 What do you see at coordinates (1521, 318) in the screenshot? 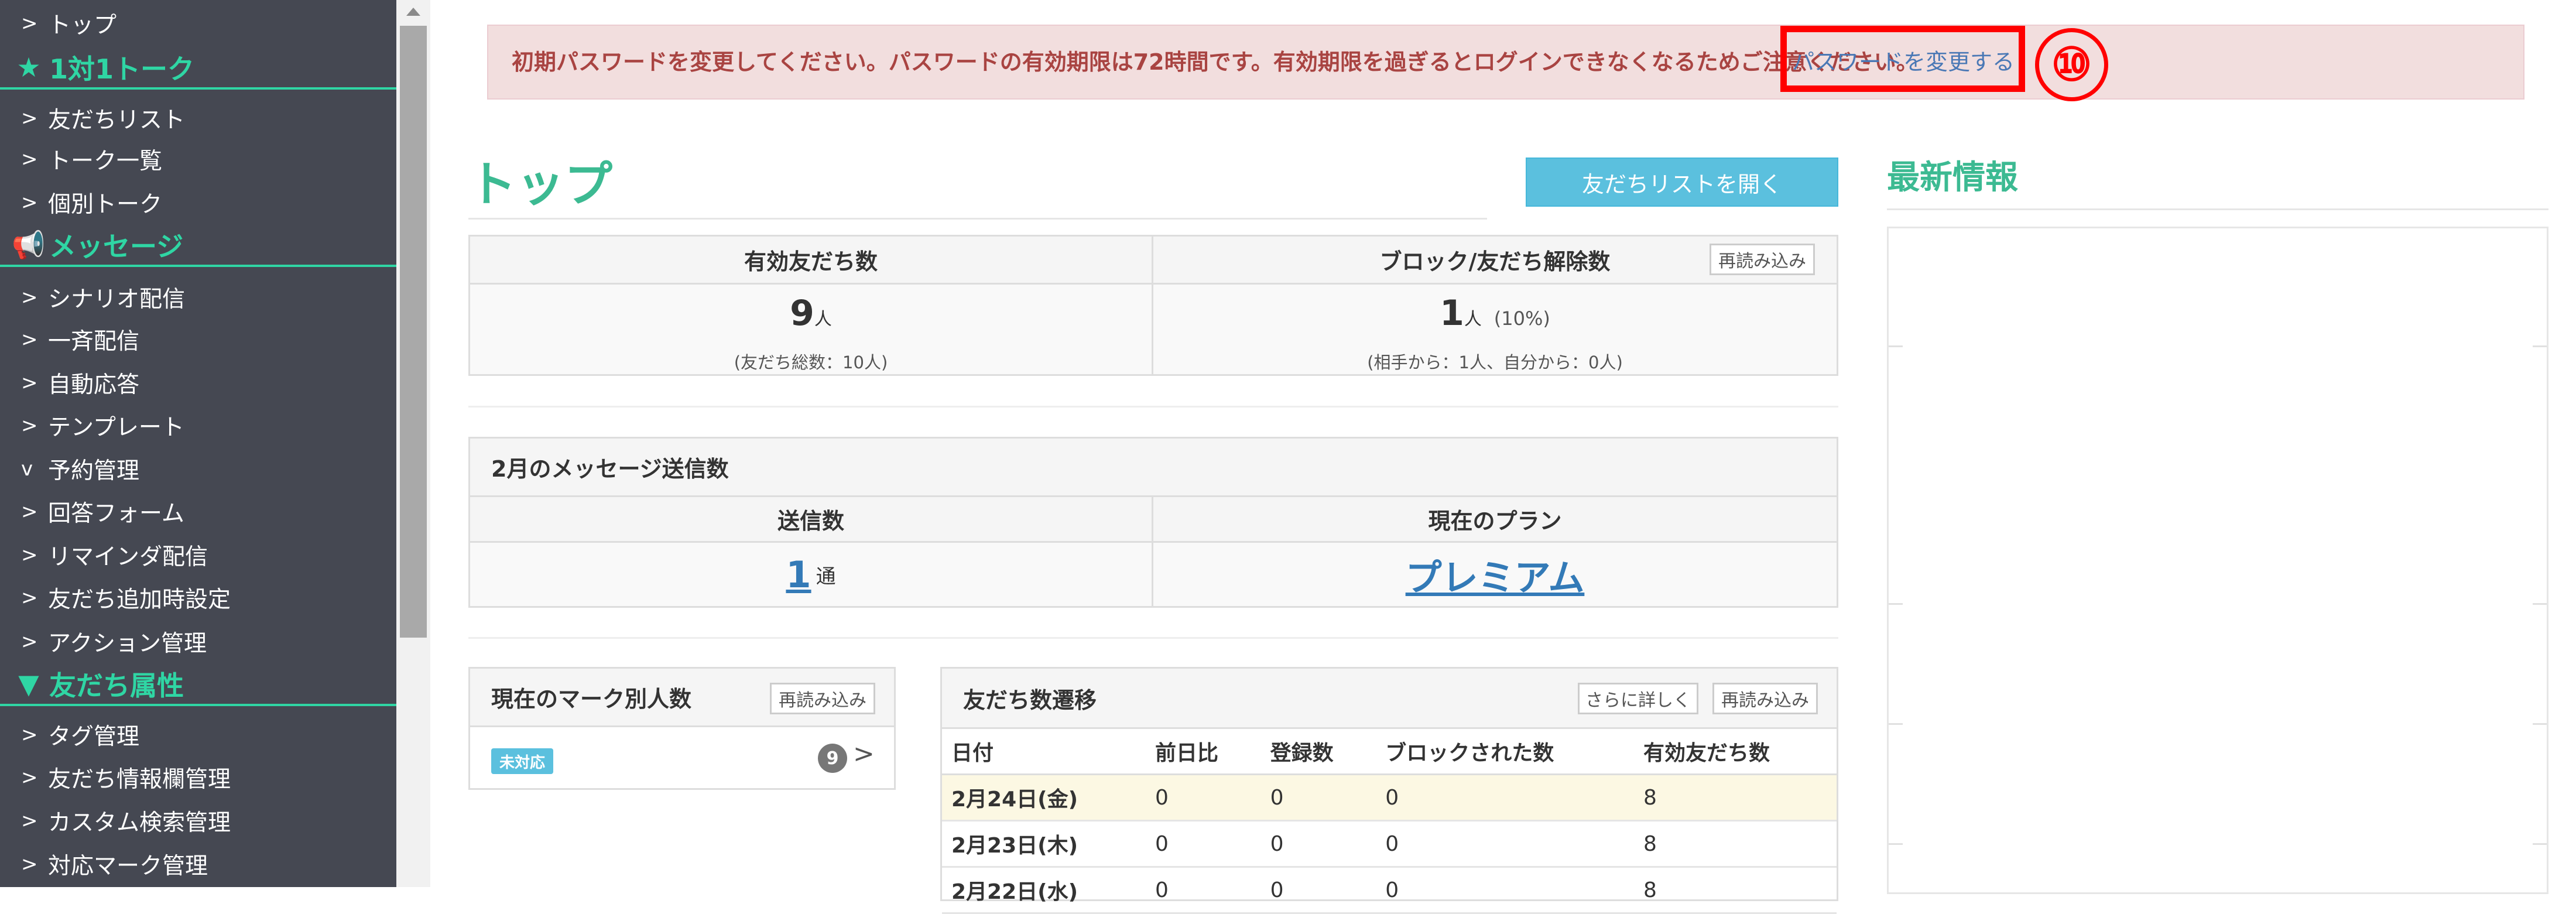
I see `blocked-percent: (10%)` at bounding box center [1521, 318].